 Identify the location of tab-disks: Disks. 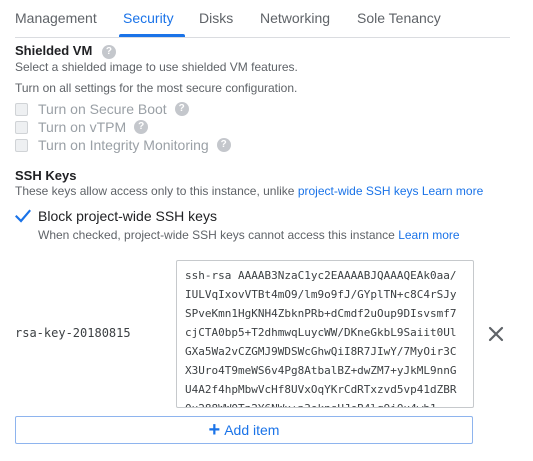
(216, 18).